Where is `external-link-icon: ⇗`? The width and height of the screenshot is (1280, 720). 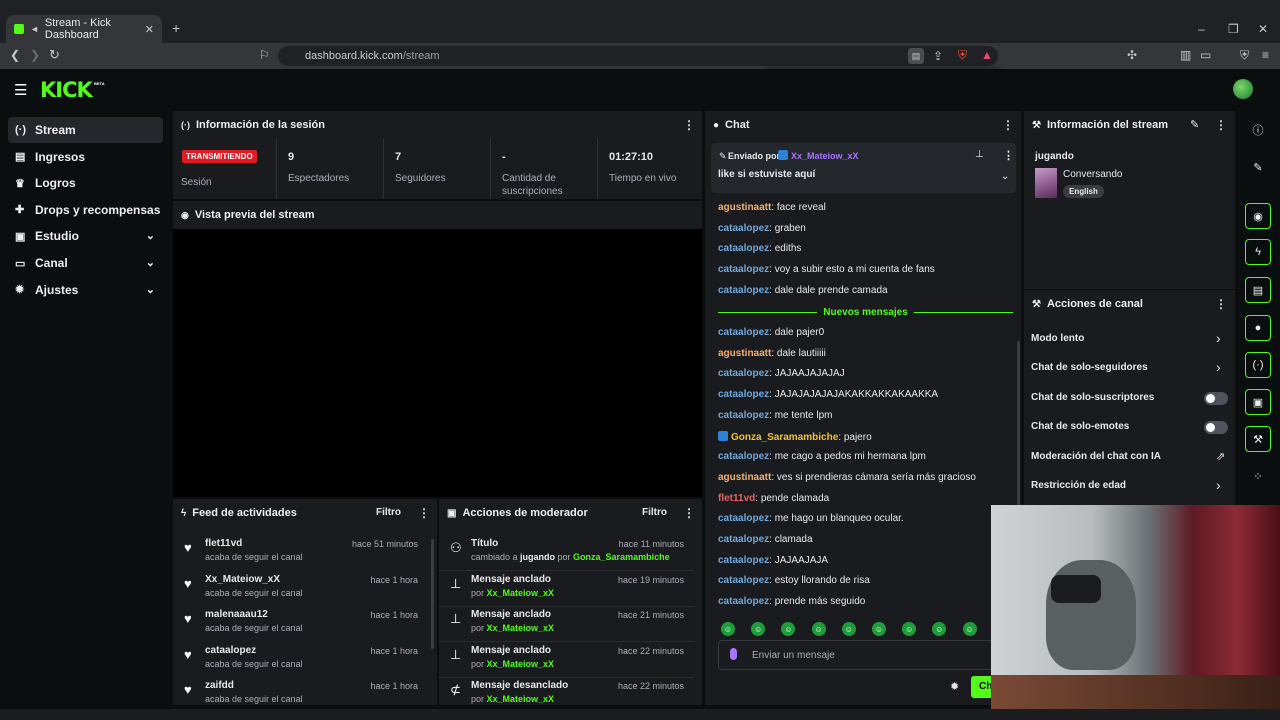
external-link-icon: ⇗ is located at coordinates (1220, 456).